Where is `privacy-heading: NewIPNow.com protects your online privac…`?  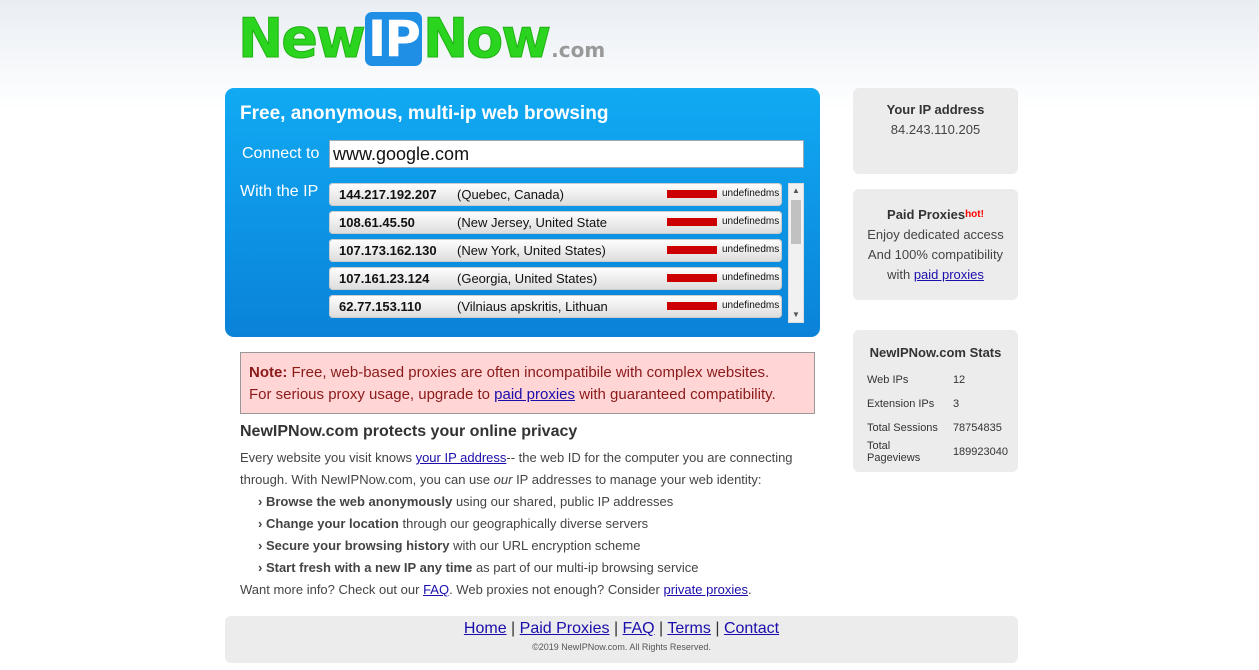
privacy-heading: NewIPNow.com protects your online privac… is located at coordinates (409, 431).